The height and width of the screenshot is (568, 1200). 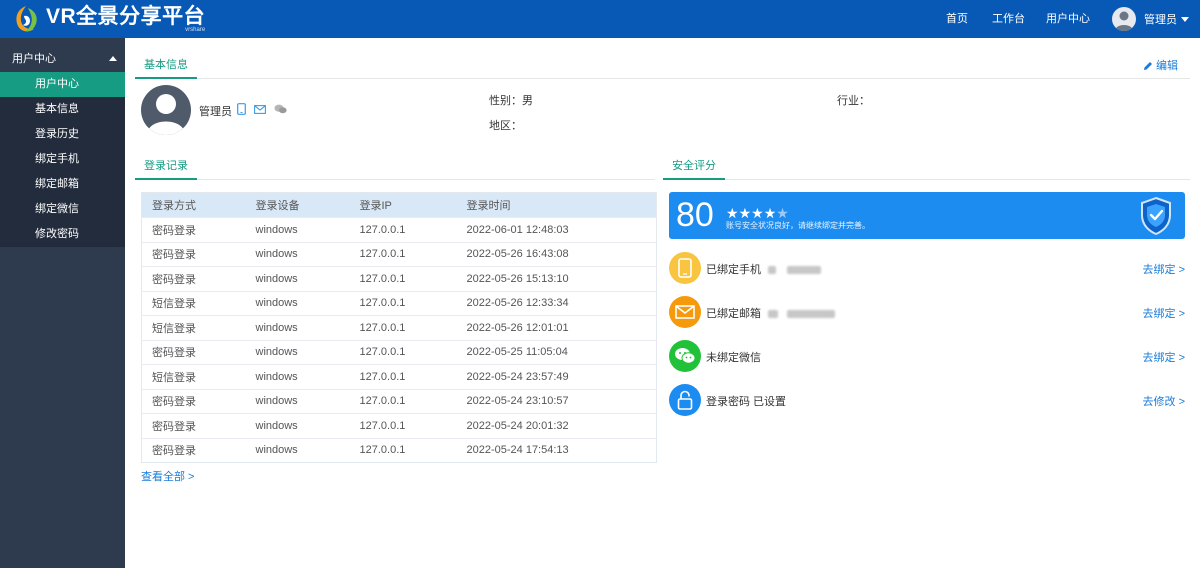 What do you see at coordinates (1068, 19) in the screenshot?
I see `nav-user-center: 用户中心` at bounding box center [1068, 19].